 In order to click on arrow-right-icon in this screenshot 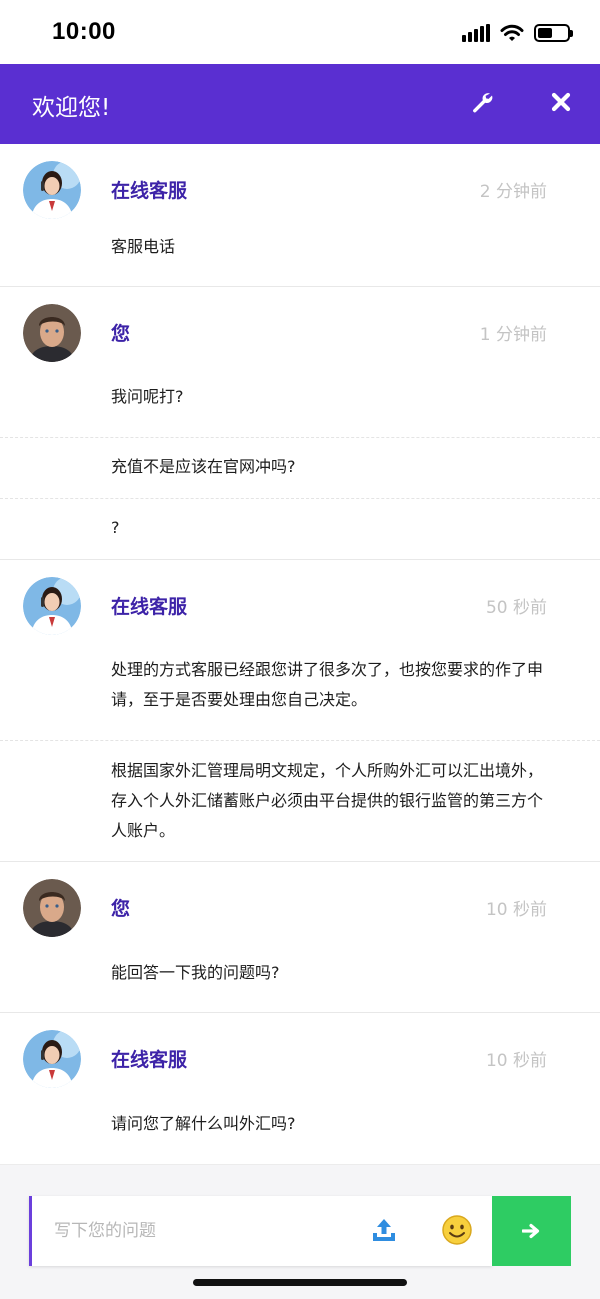, I will do `click(530, 1231)`.